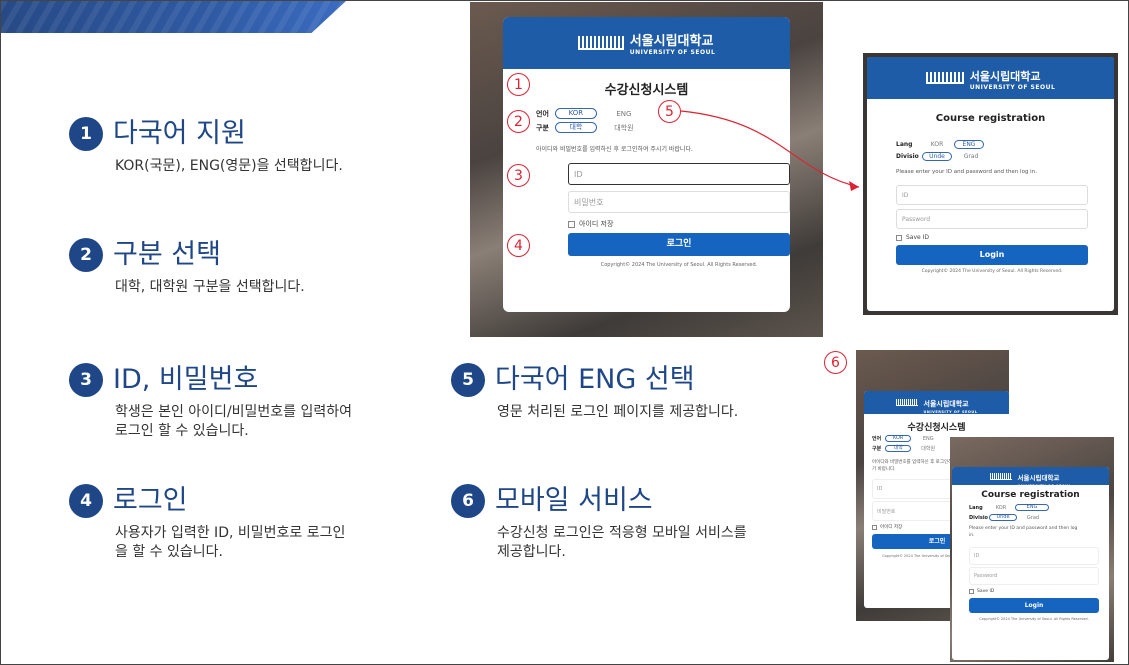  I want to click on mobile-kor-header: 서울시립대학교 UNIVERSITY OF SEOUL, so click(936, 402).